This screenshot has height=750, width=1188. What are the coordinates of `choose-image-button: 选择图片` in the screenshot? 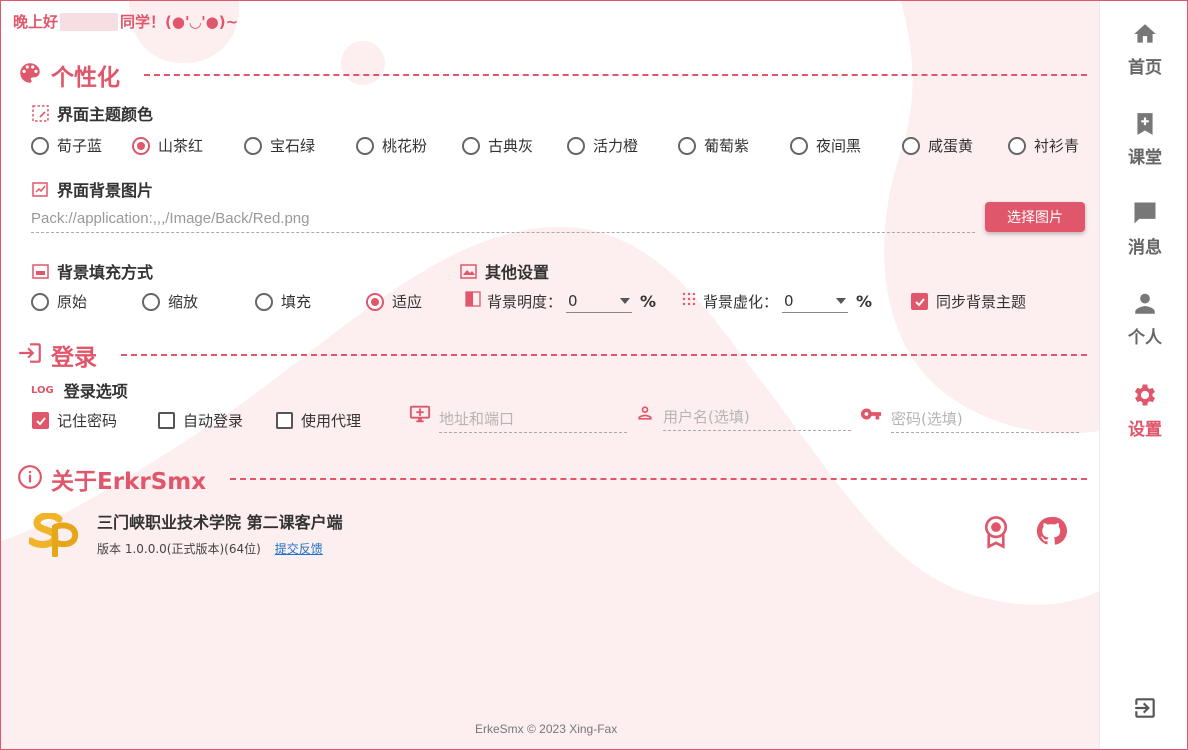 It's located at (1035, 217).